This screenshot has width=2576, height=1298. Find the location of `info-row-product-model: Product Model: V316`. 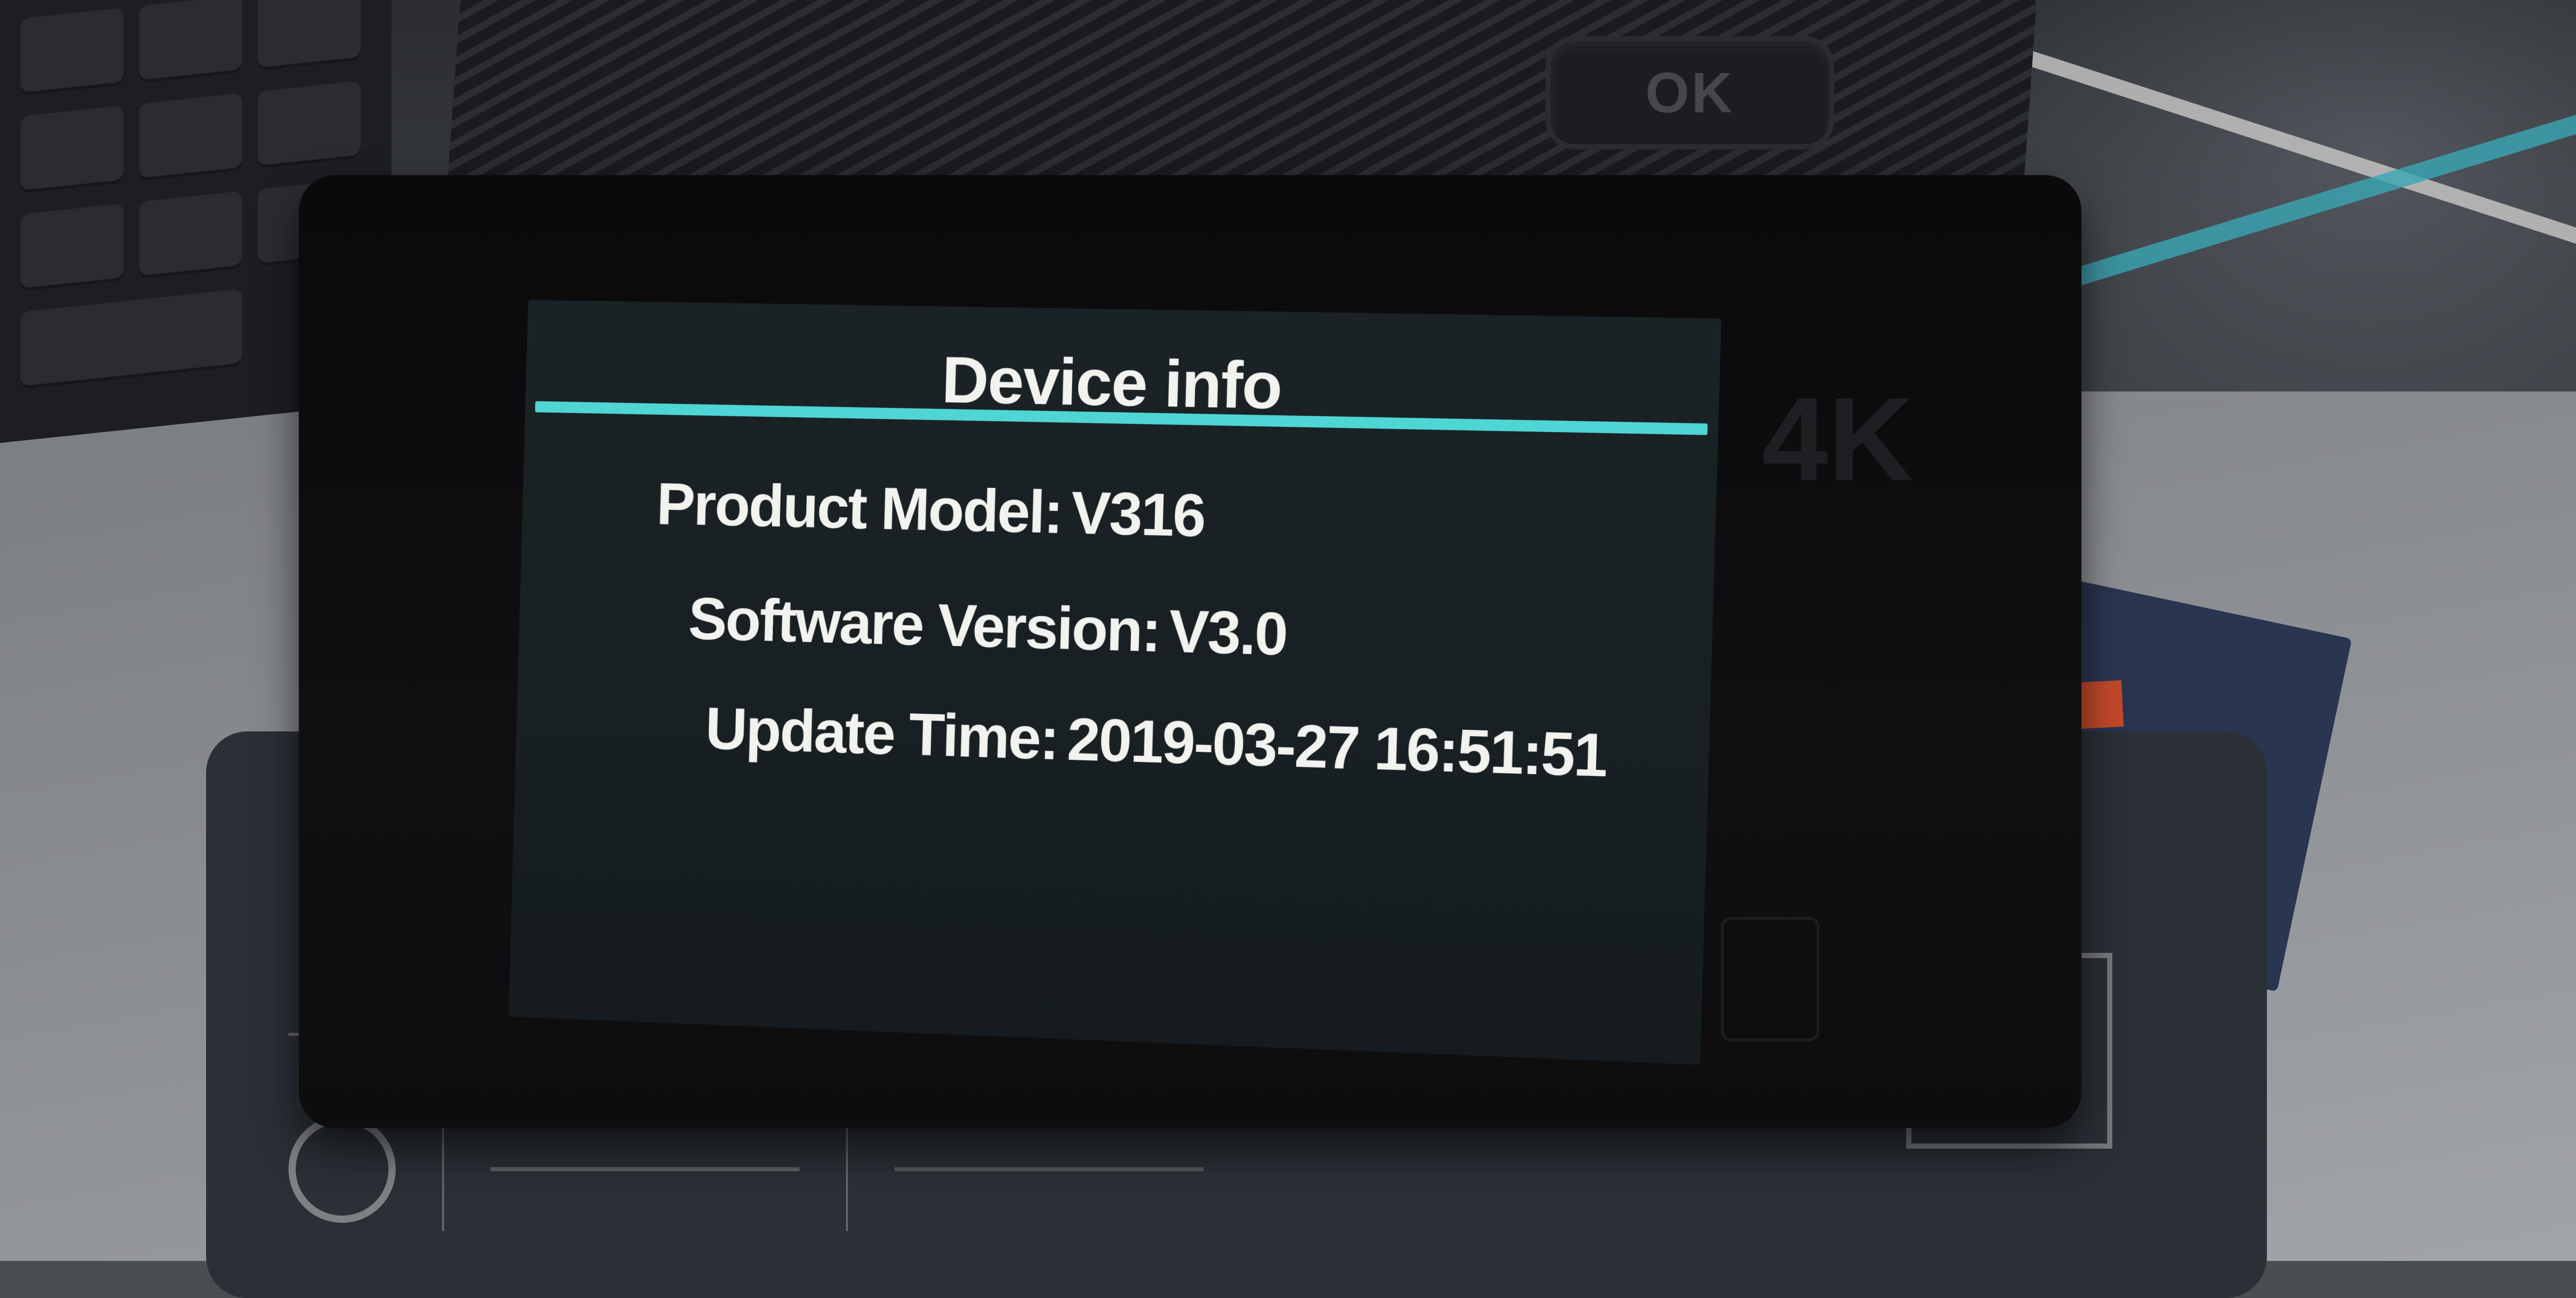

info-row-product-model: Product Model: V316 is located at coordinates (931, 509).